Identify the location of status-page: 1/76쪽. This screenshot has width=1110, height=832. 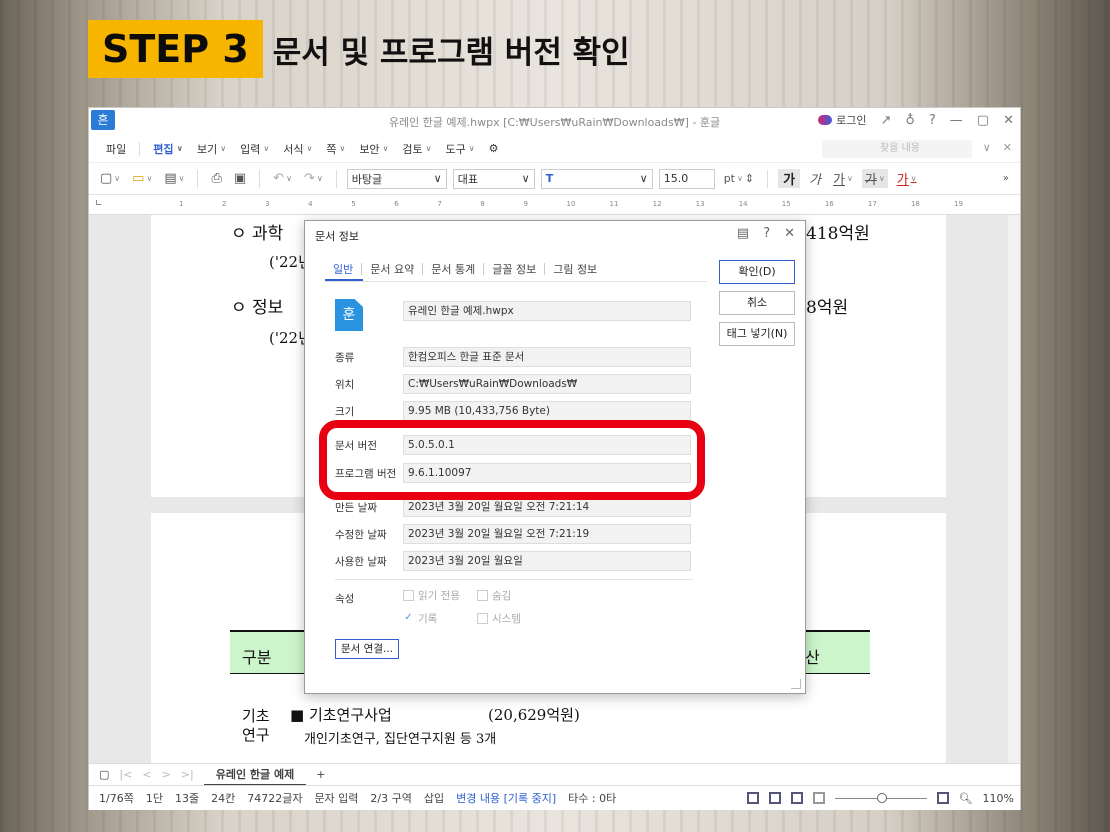
(116, 798).